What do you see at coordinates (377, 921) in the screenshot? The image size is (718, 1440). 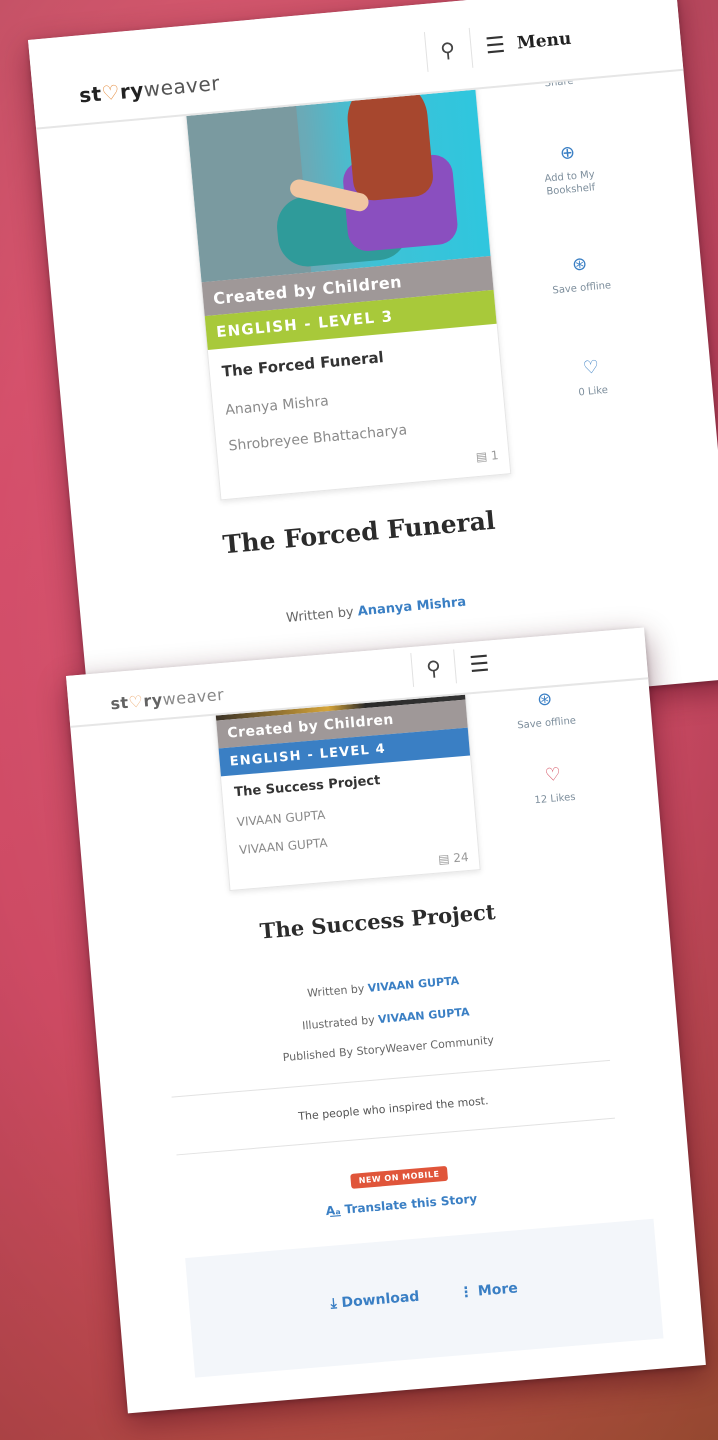 I see `book-title: The Success Project` at bounding box center [377, 921].